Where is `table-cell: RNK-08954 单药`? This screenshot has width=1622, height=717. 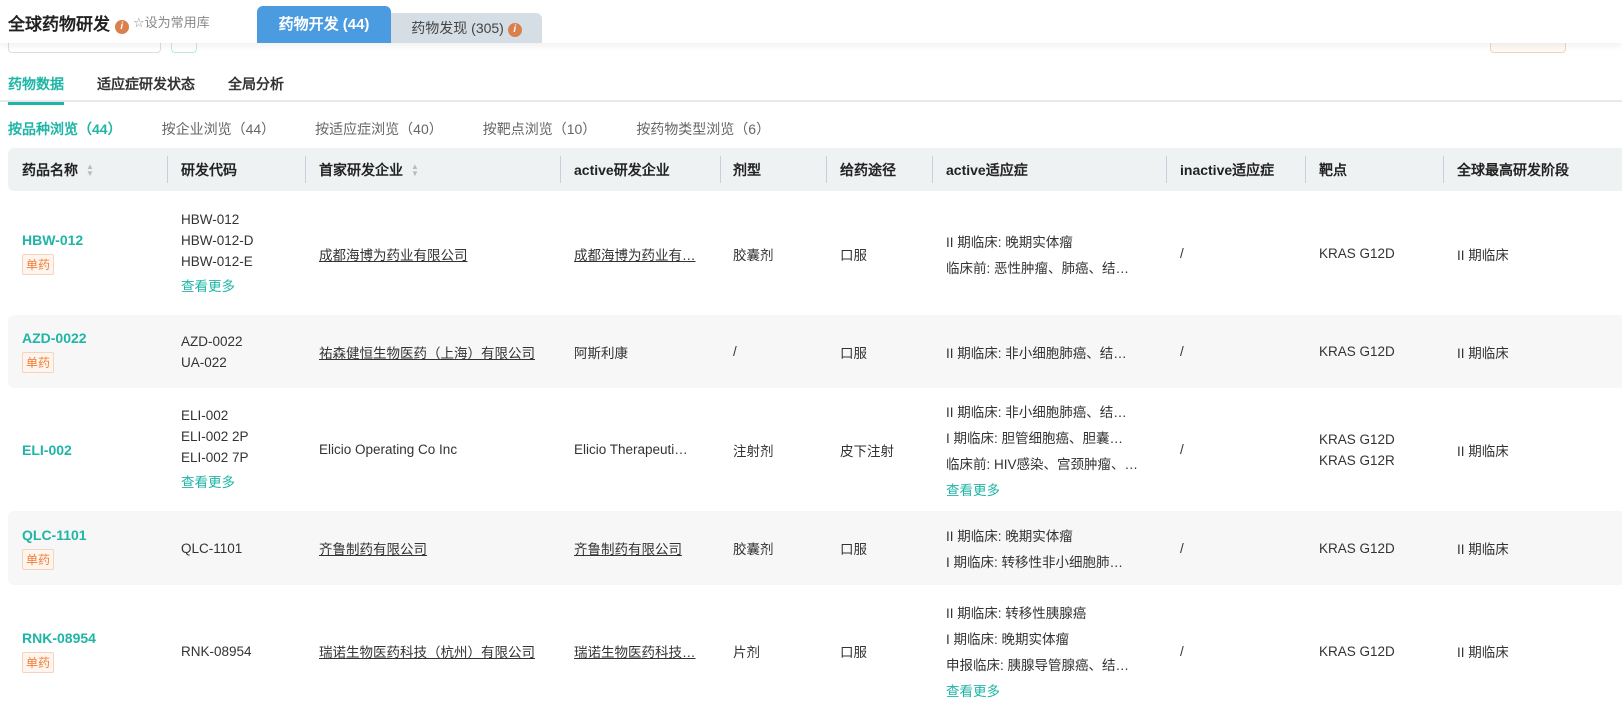 table-cell: RNK-08954 单药 is located at coordinates (59, 651).